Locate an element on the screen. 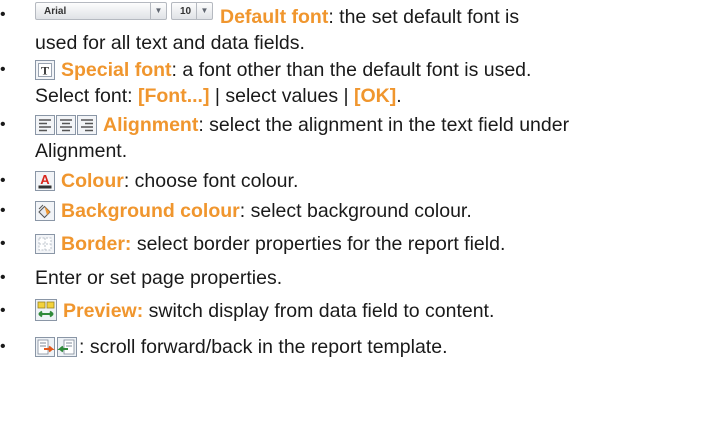 The image size is (720, 439). svg-text: A is located at coordinates (45, 179).